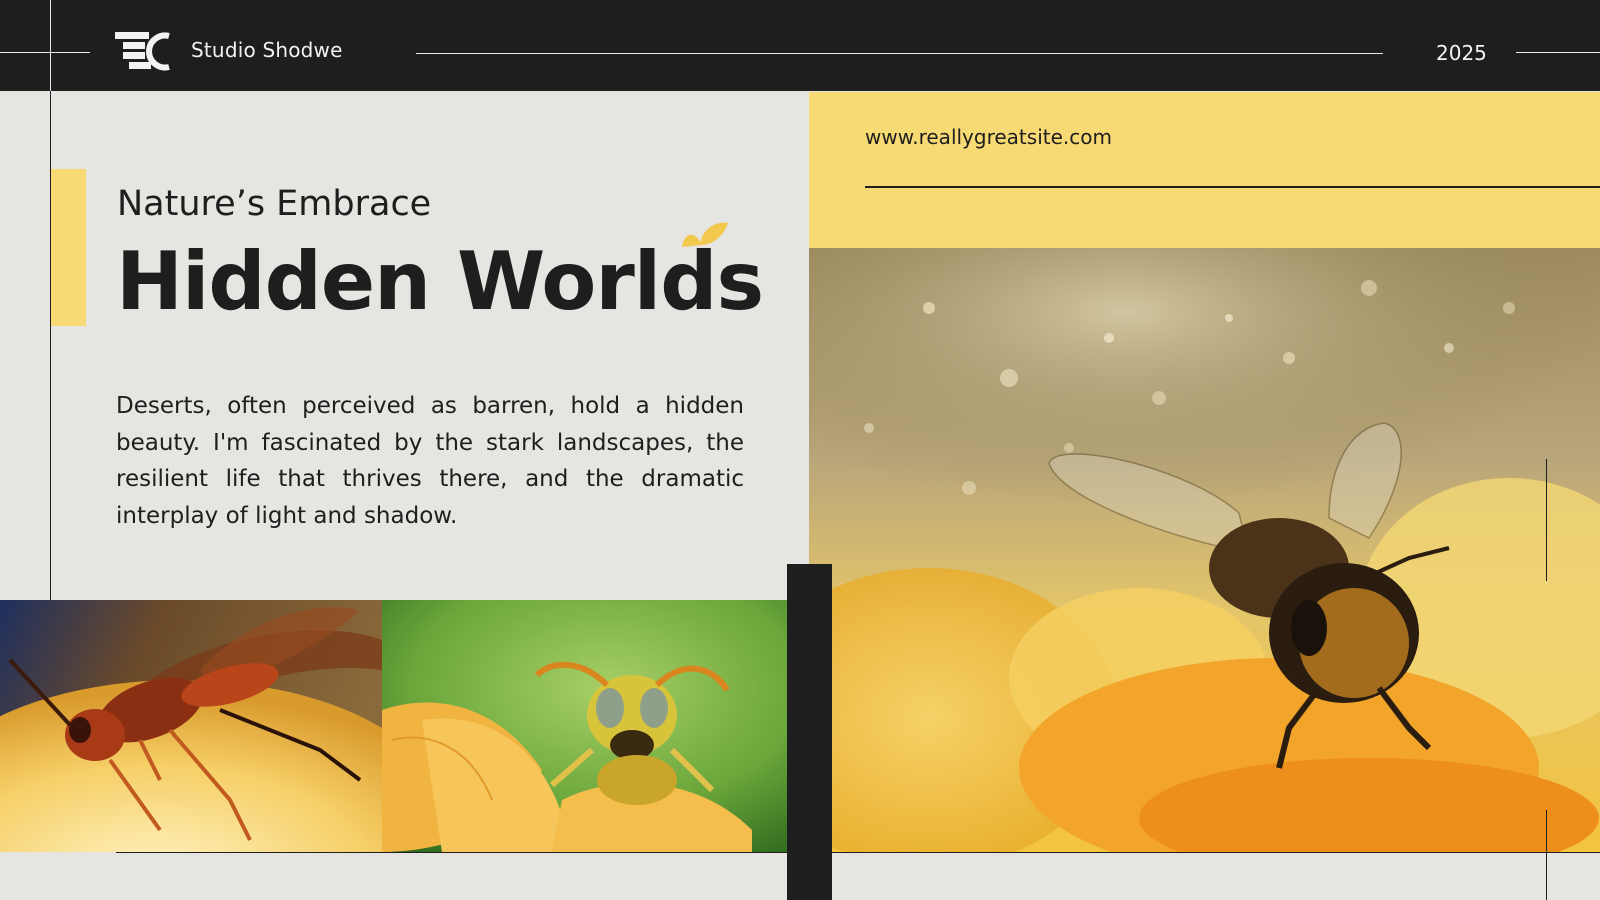 The image size is (1600, 900). Describe the element at coordinates (1204, 170) in the screenshot. I see `website-panel` at that location.